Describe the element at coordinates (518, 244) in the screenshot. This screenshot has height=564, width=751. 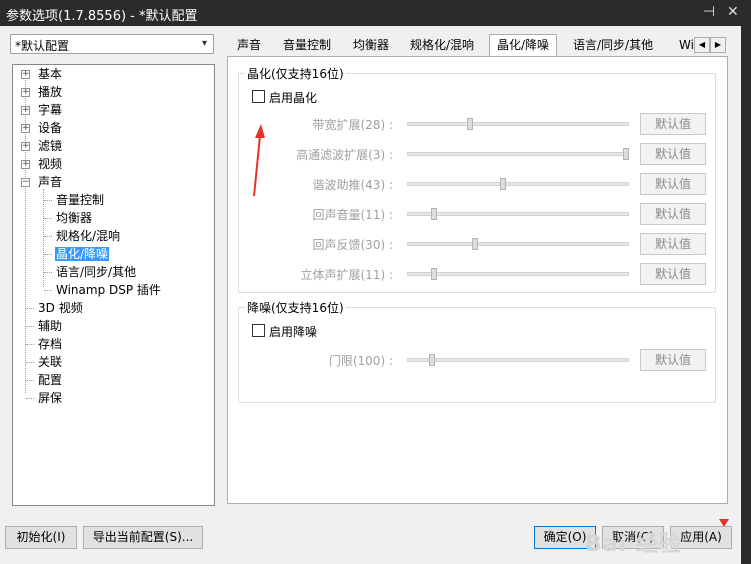
I see `echo-feedback-slider-track` at that location.